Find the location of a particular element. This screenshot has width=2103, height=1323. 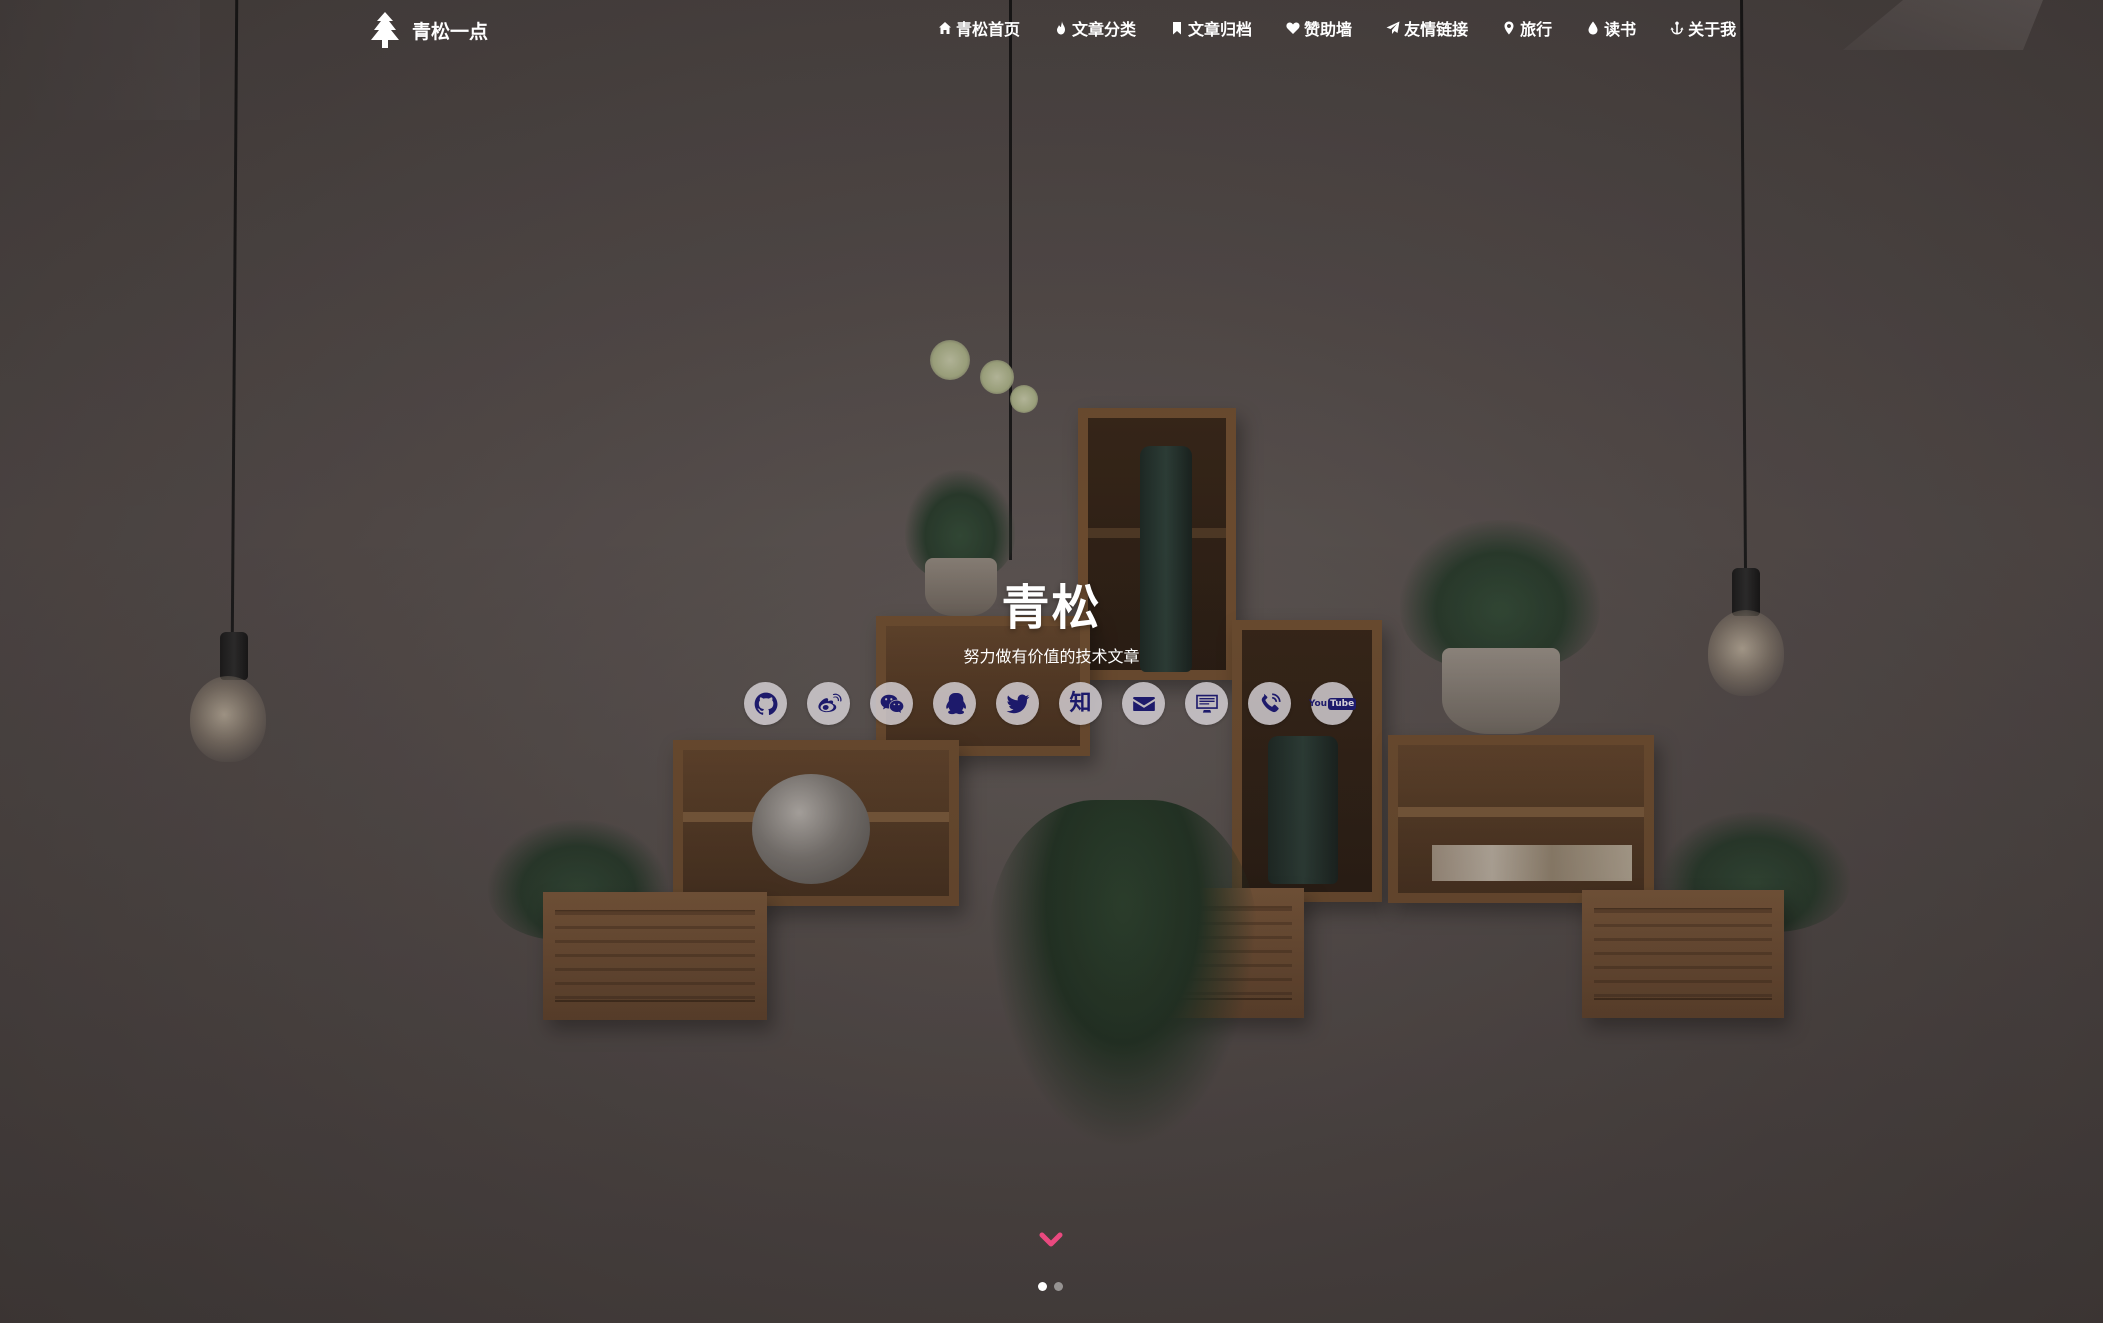

brand-name: 青松一点 is located at coordinates (450, 31).